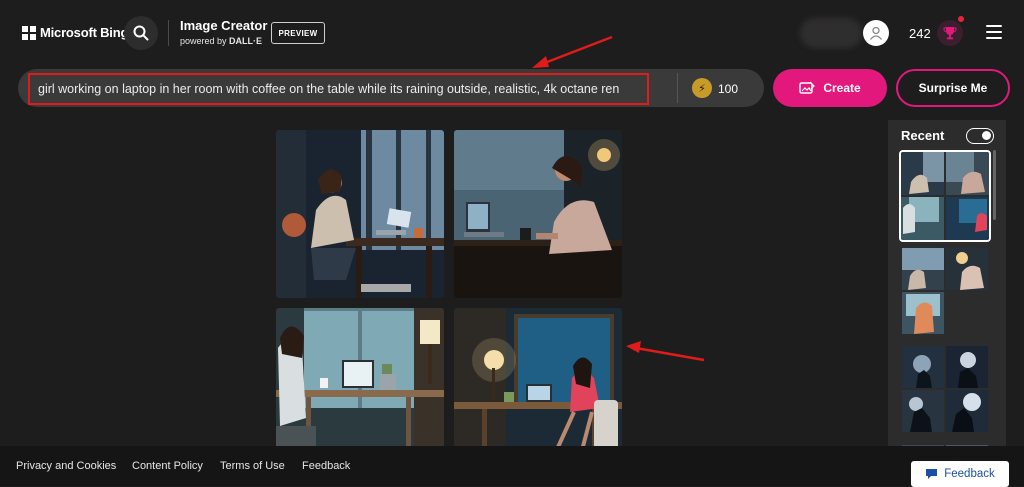  I want to click on feedback-button-label: Feedback, so click(969, 474).